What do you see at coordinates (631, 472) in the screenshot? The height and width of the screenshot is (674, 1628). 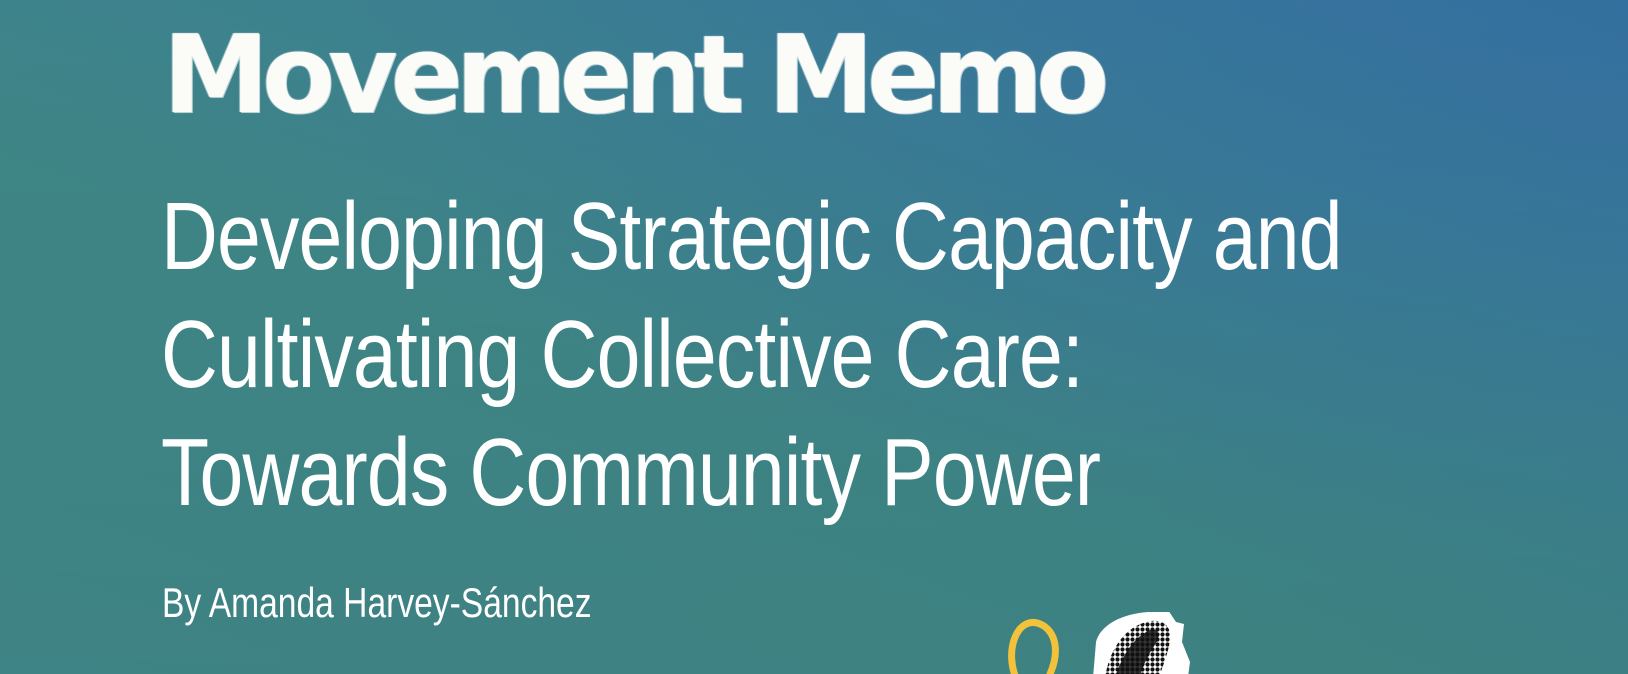 I see `headline-line-3: Towards Community Power` at bounding box center [631, 472].